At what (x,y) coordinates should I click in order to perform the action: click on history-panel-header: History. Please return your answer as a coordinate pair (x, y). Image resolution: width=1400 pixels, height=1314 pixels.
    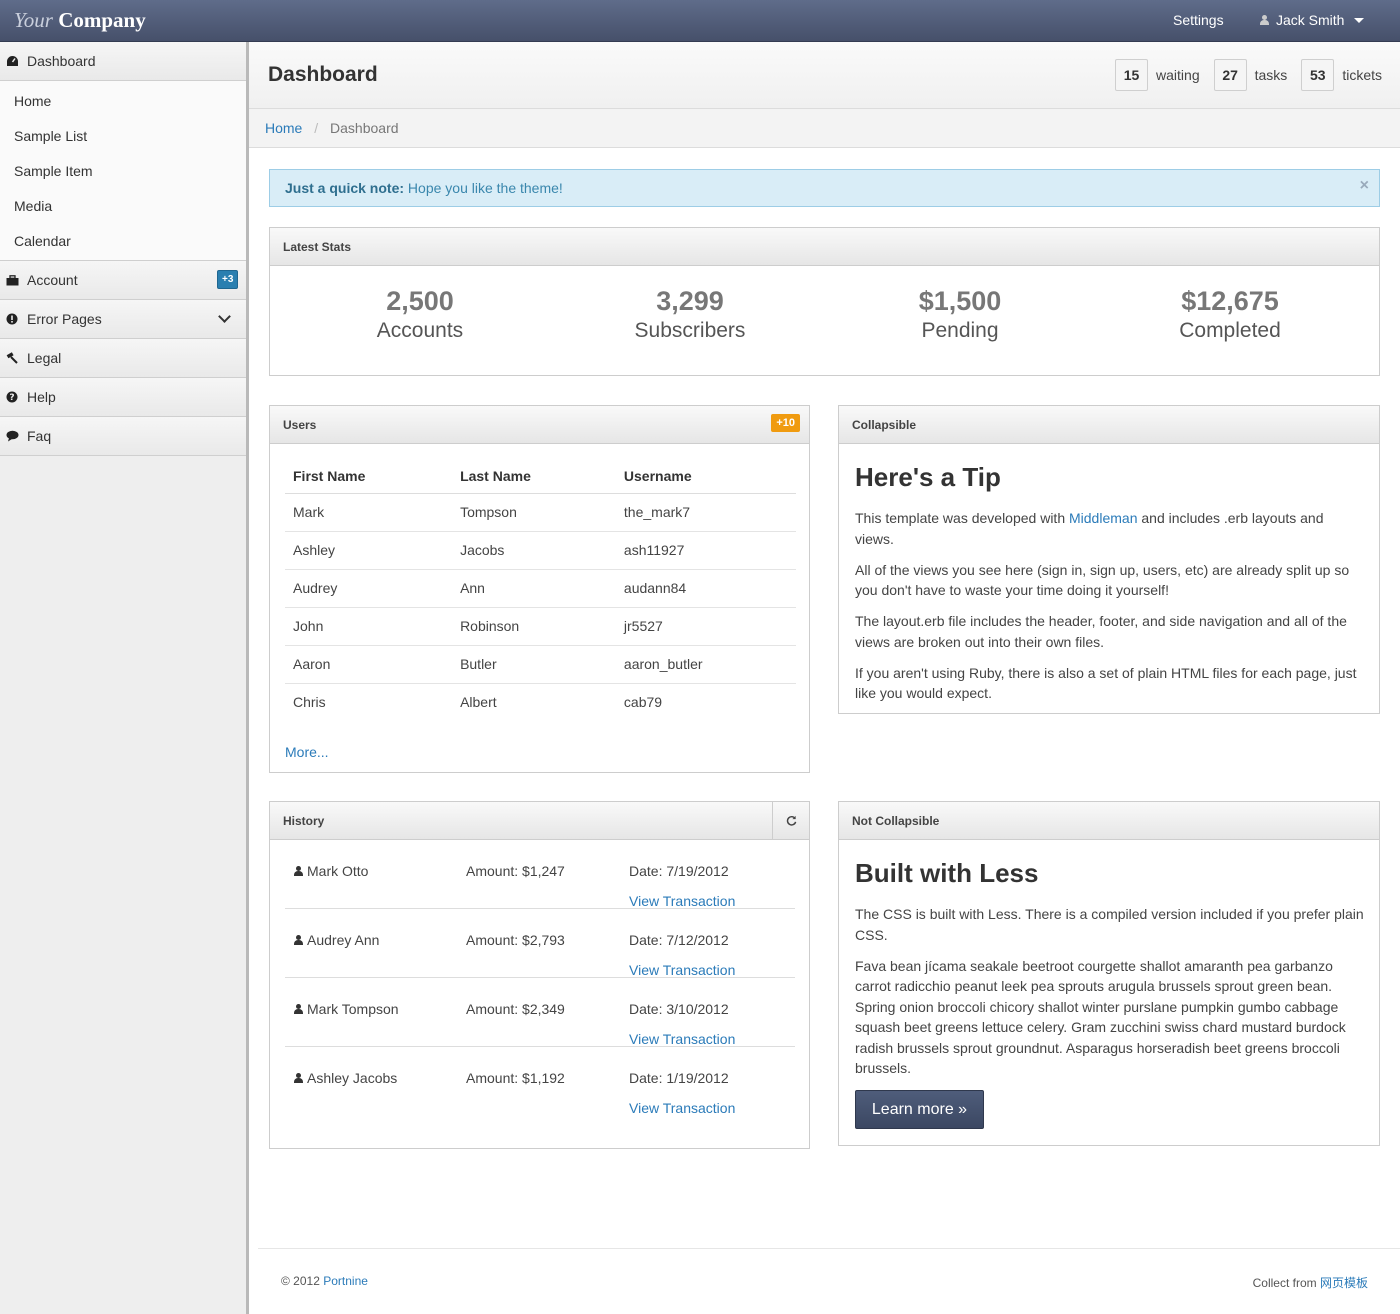
    Looking at the image, I should click on (539, 821).